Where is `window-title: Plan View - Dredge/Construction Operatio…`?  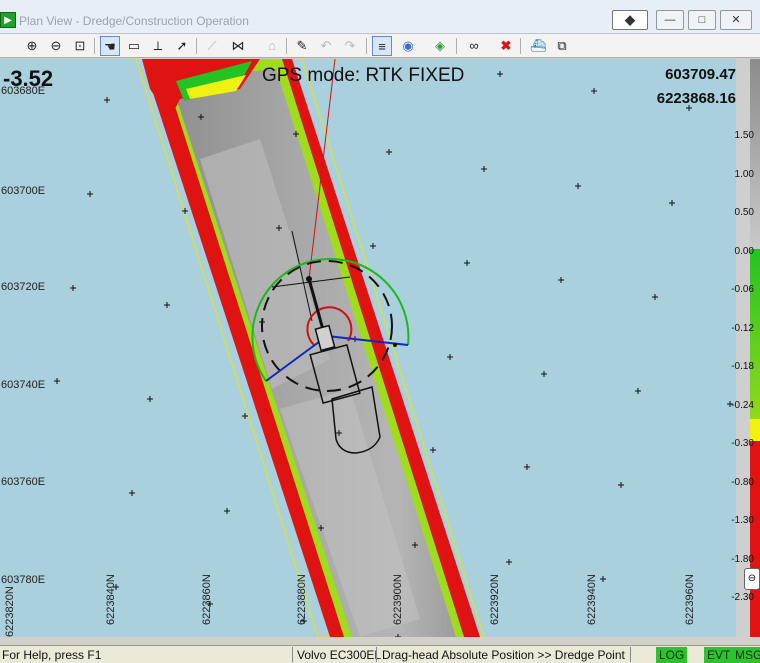 window-title: Plan View - Dredge/Construction Operatio… is located at coordinates (134, 21).